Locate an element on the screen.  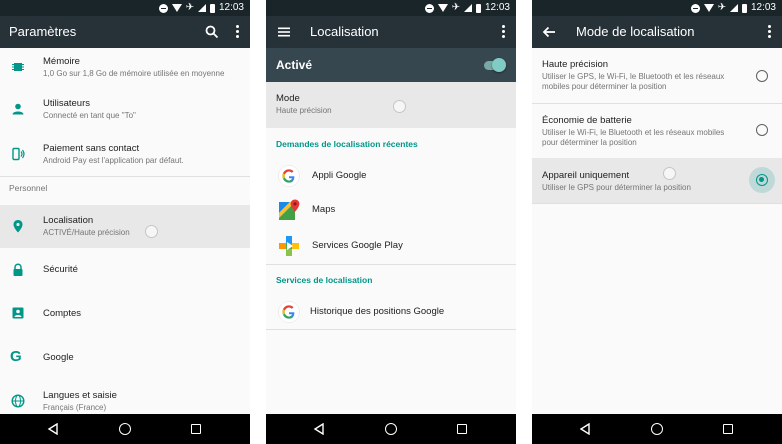
menu-icon is located at coordinates (284, 32).